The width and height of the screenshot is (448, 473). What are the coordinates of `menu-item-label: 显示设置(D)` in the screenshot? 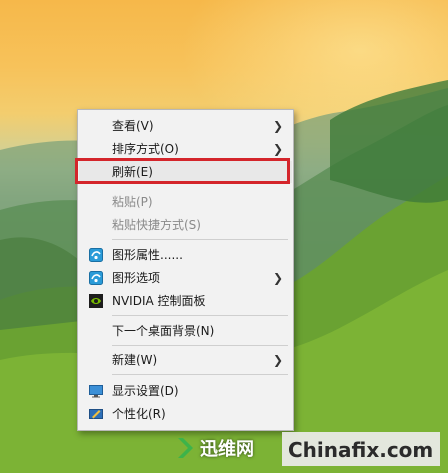 It's located at (145, 391).